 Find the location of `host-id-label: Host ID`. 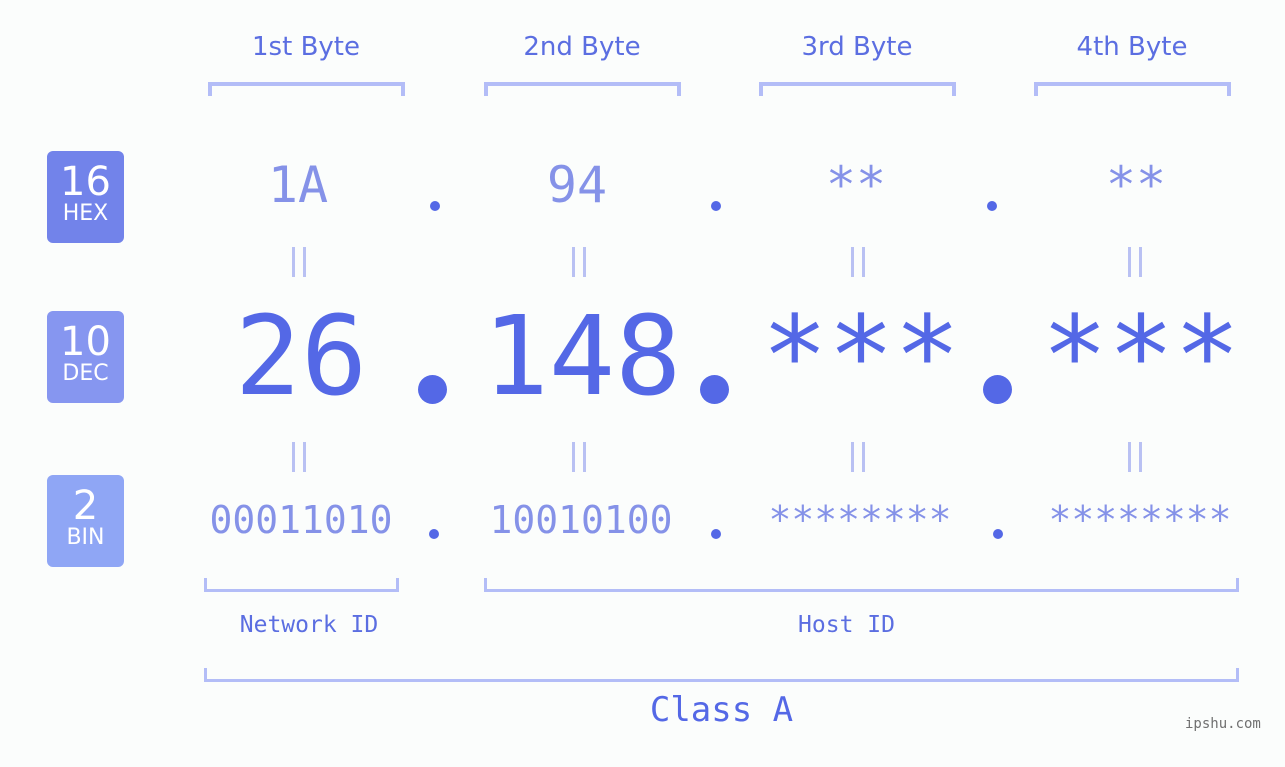

host-id-label: Host ID is located at coordinates (846, 625).